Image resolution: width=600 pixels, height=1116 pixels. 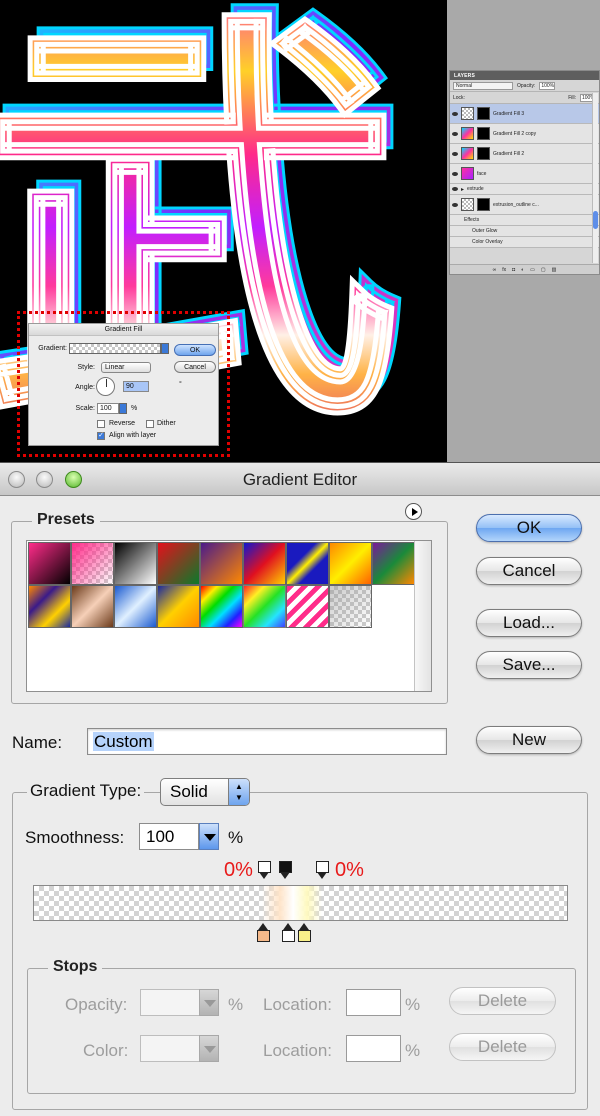 I want to click on effect-row: Color Overlay, so click(x=524, y=242).